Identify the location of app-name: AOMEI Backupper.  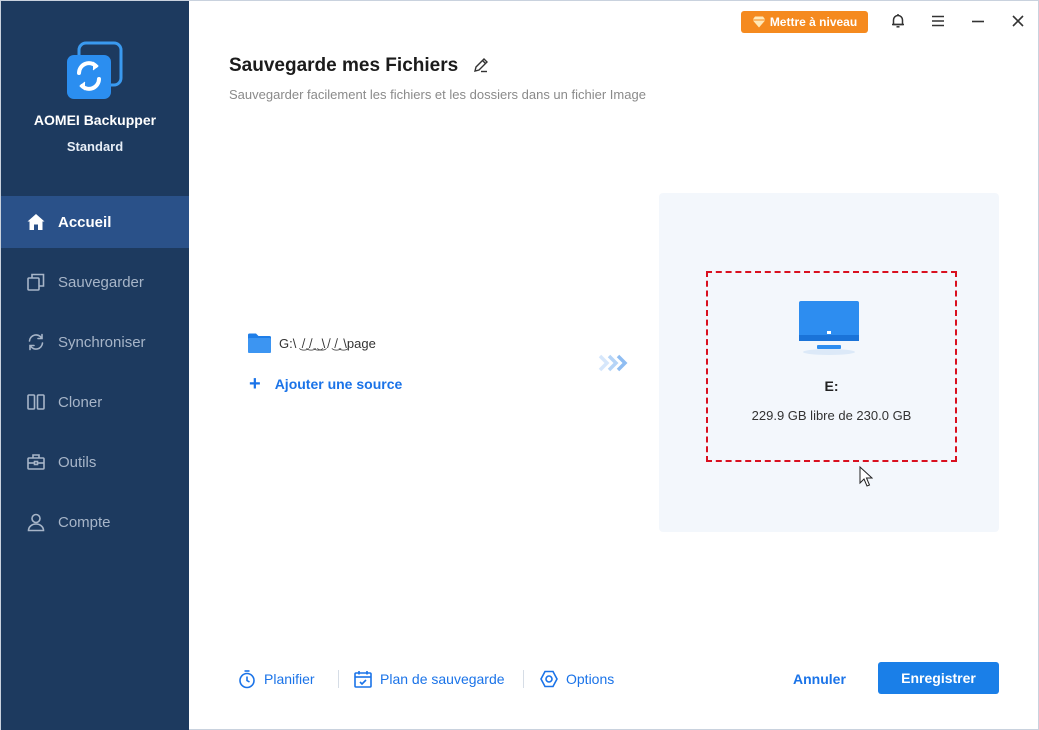
(95, 120).